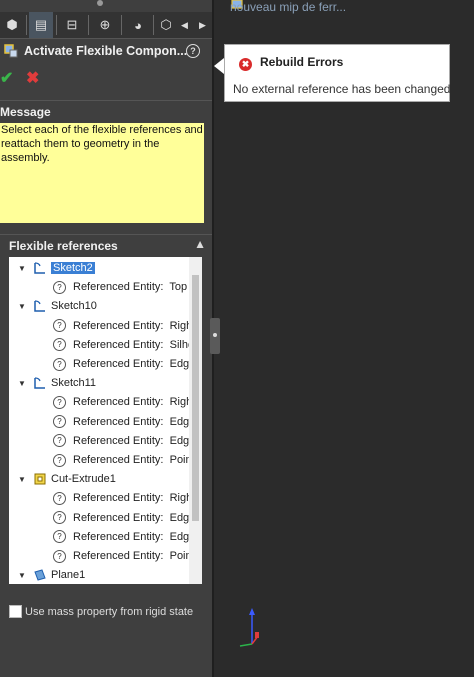 This screenshot has height=677, width=474. What do you see at coordinates (40, 575) in the screenshot?
I see `plane-icon` at bounding box center [40, 575].